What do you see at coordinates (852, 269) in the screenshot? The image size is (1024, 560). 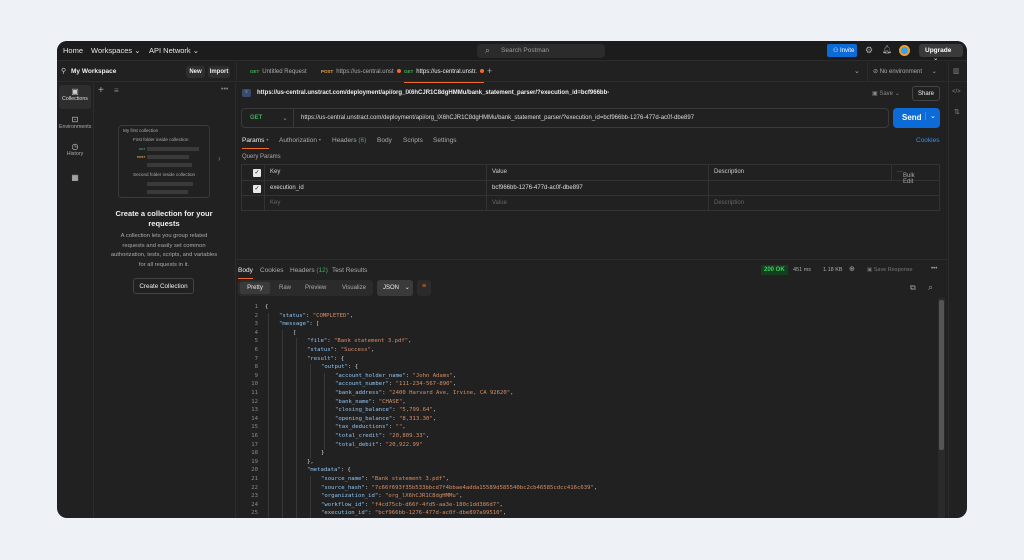 I see `globe-icon: ⊕` at bounding box center [852, 269].